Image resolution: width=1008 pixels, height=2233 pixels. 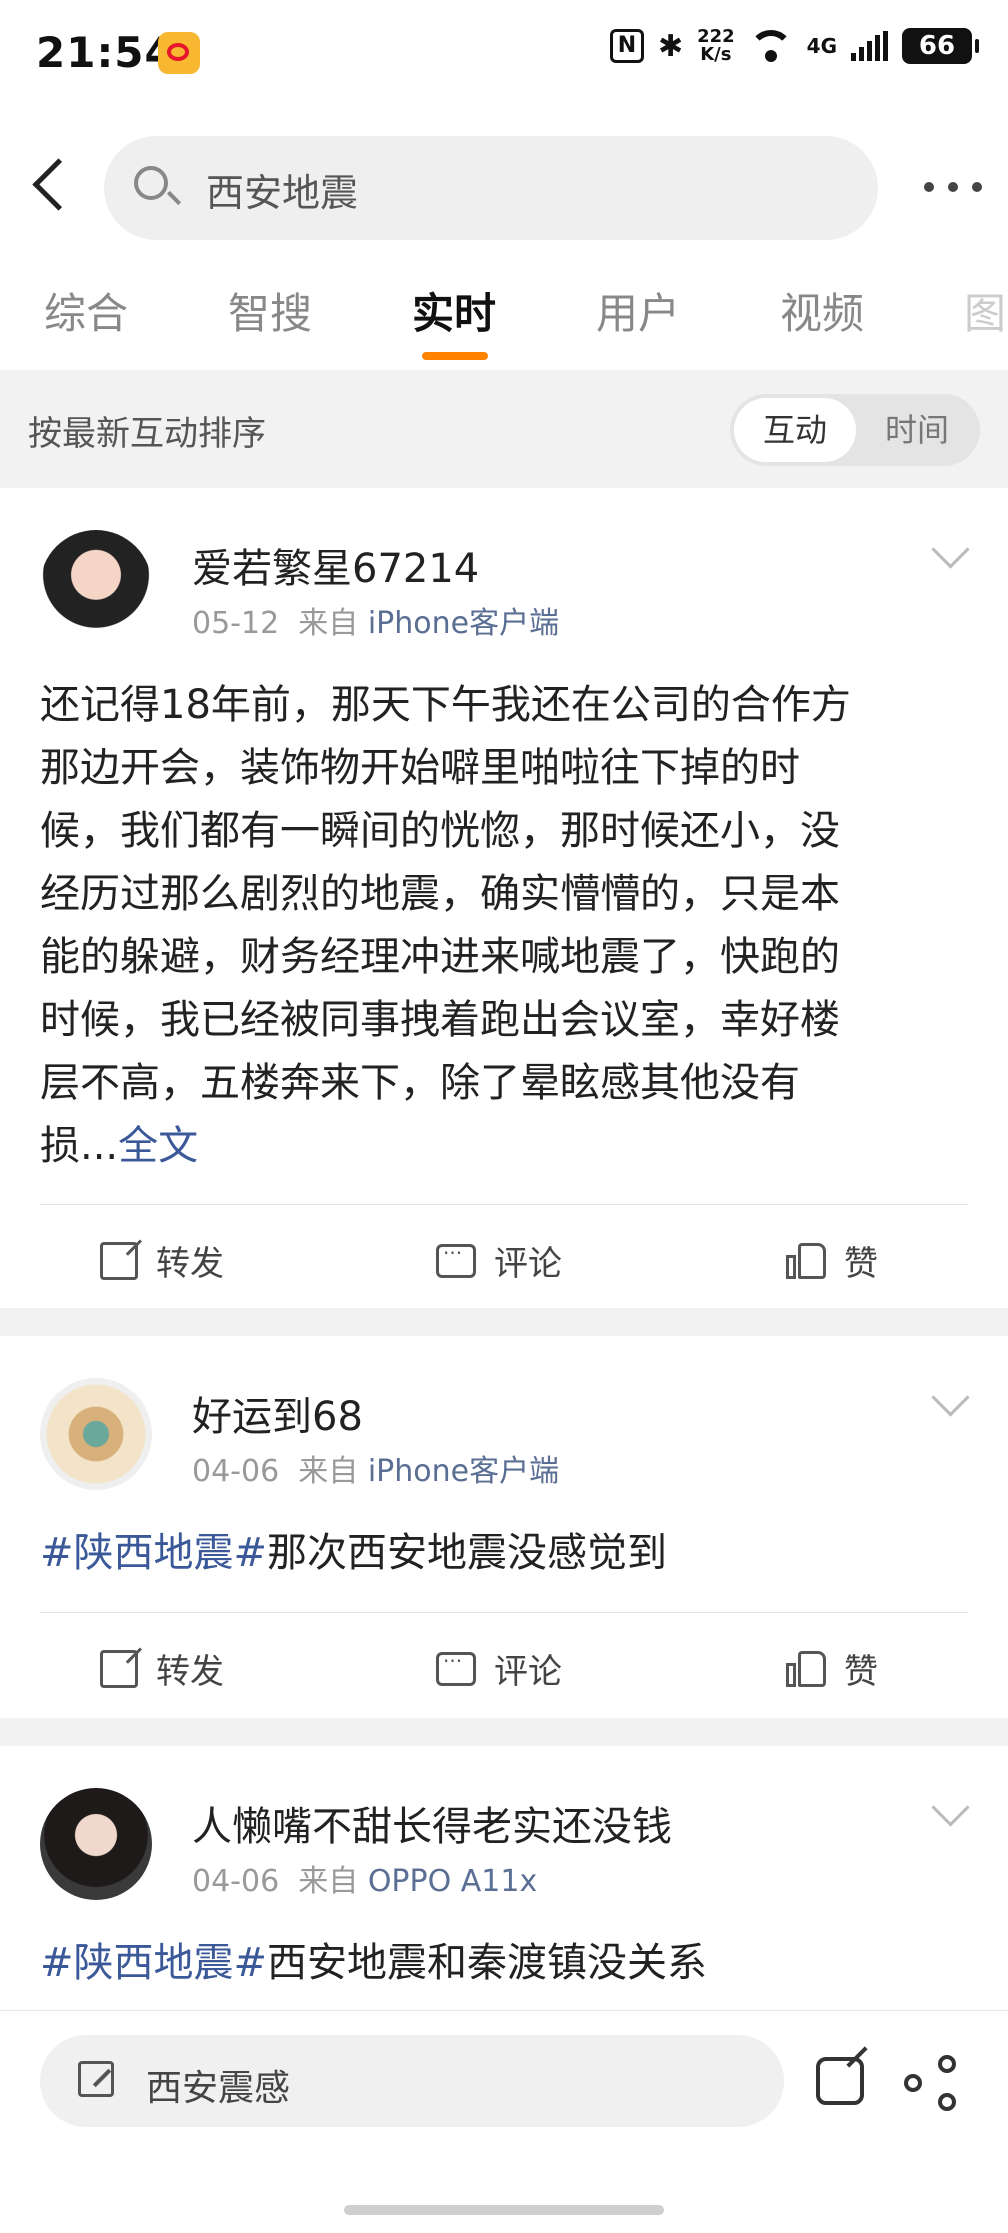 I want to click on bluetooth-icon: ✱, so click(x=670, y=46).